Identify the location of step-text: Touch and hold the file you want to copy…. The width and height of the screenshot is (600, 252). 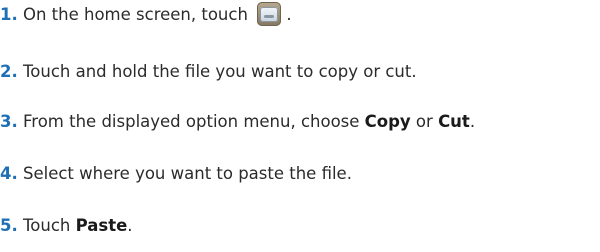
(217, 71).